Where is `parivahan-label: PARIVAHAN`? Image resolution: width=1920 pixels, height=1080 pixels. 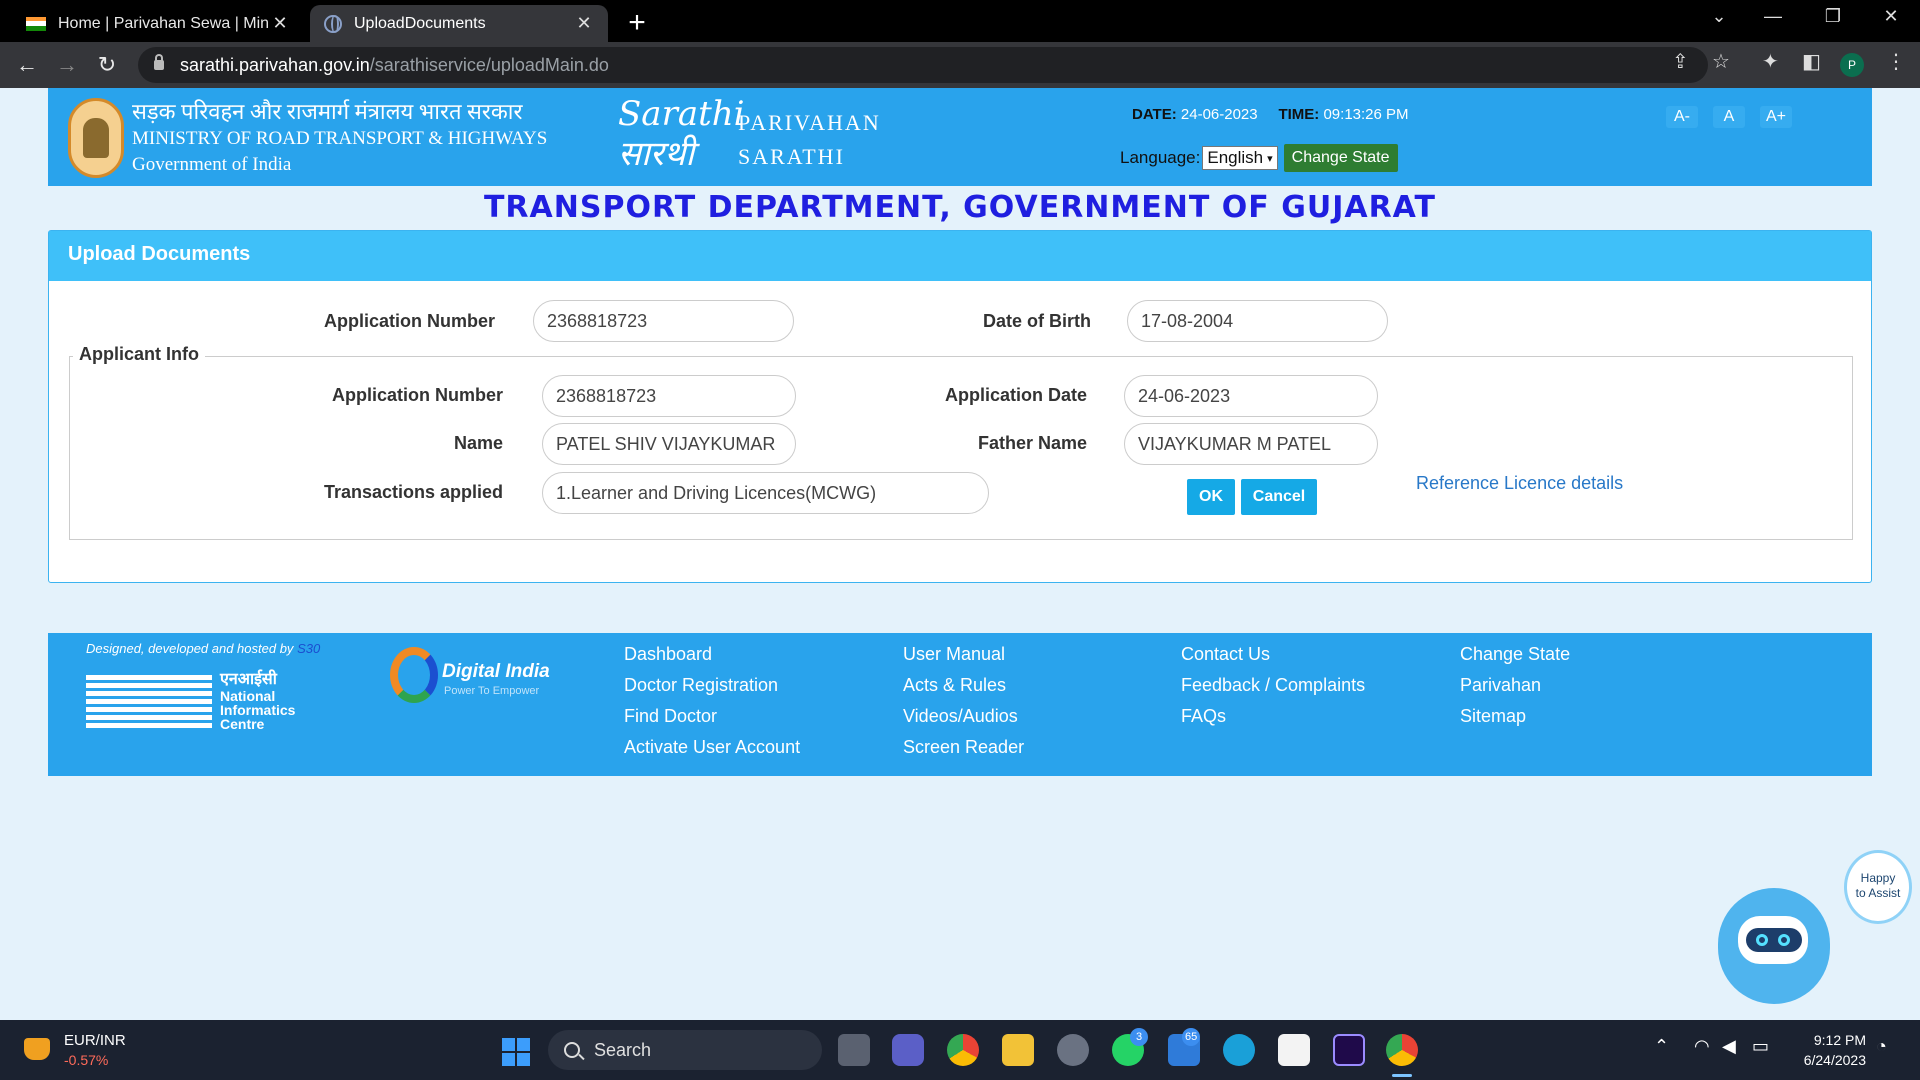 parivahan-label: PARIVAHAN is located at coordinates (809, 122).